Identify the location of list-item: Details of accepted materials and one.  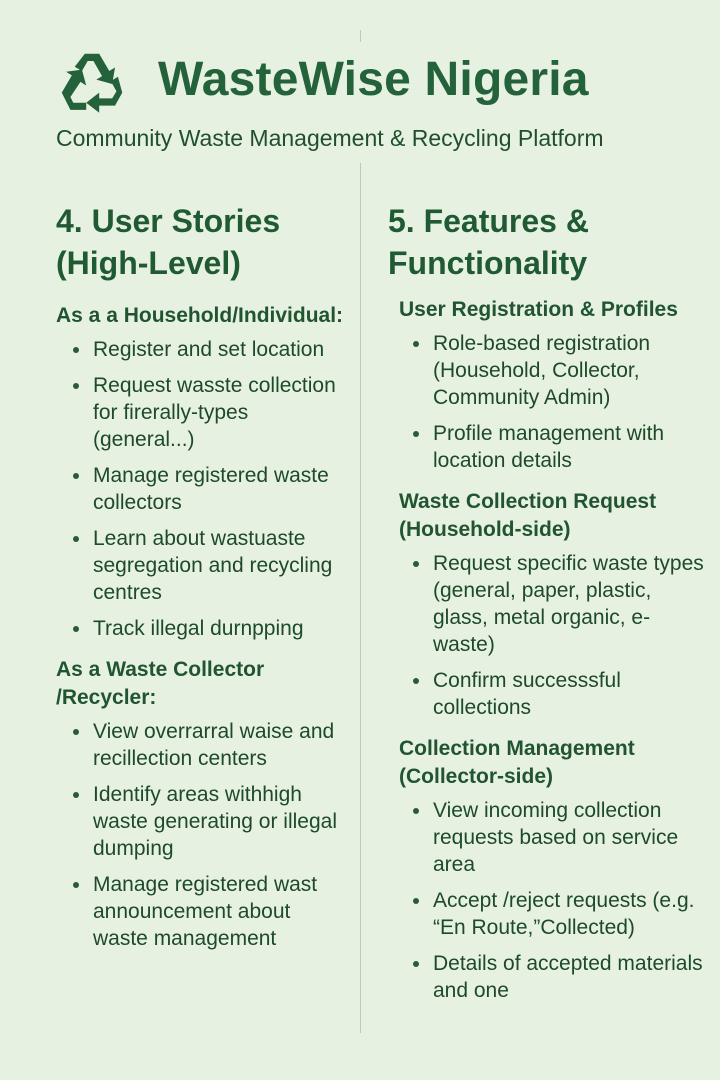
(548, 977).